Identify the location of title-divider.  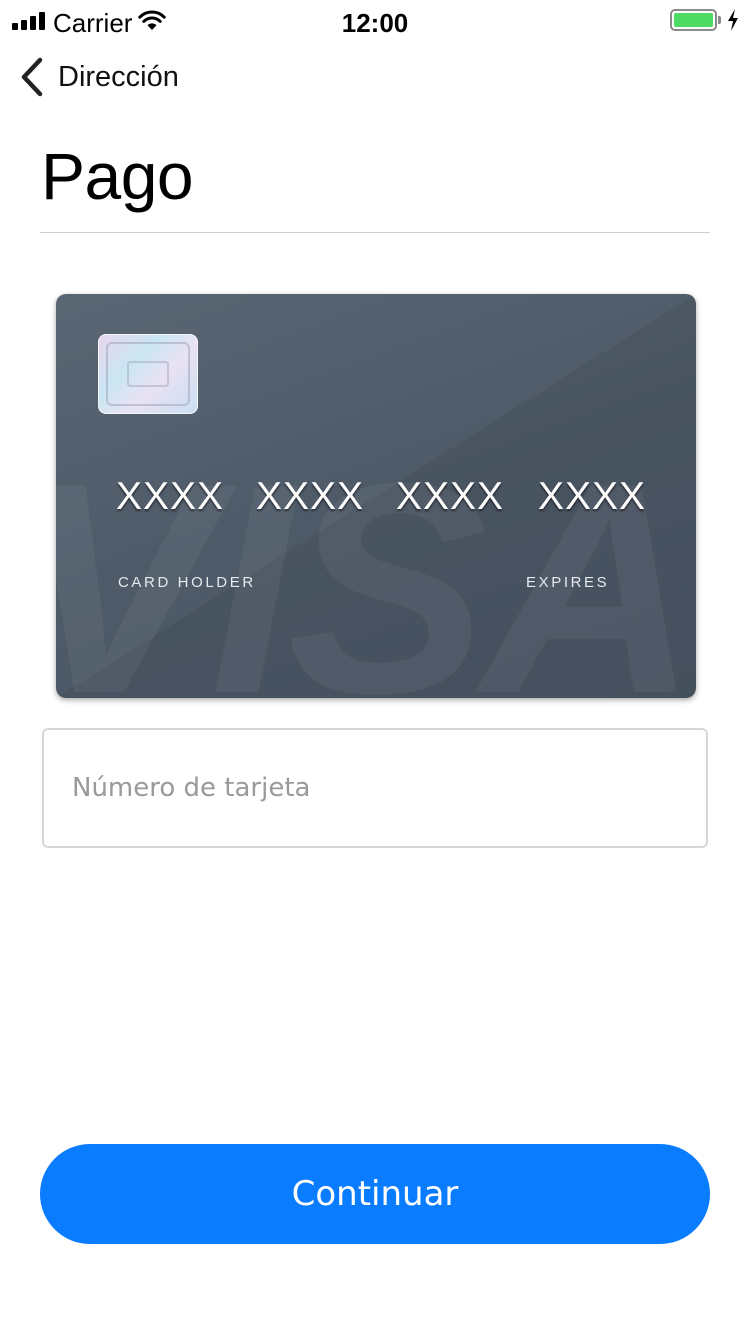
(375, 232).